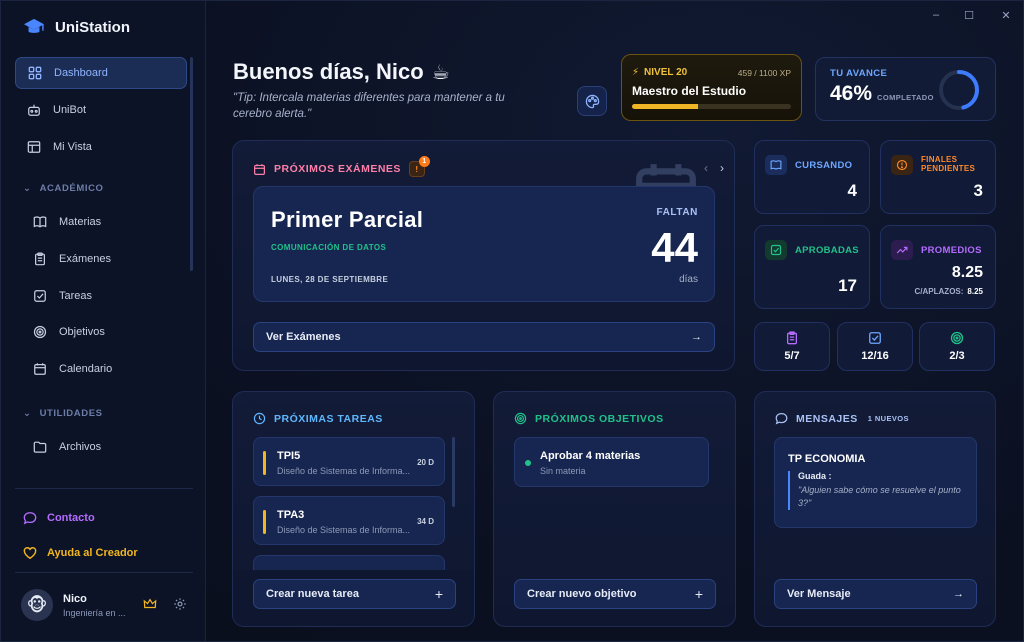  What do you see at coordinates (85, 259) in the screenshot?
I see `sidebar-item-label: Exámenes` at bounding box center [85, 259].